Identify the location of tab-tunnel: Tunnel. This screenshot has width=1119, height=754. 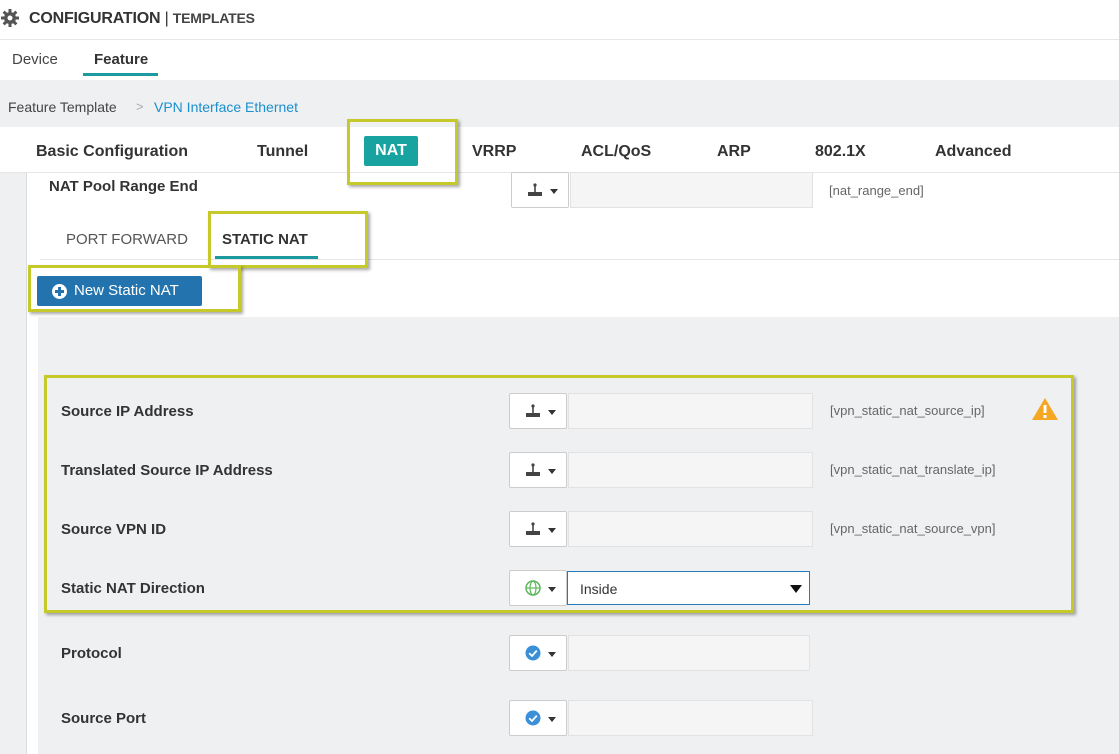
(282, 152).